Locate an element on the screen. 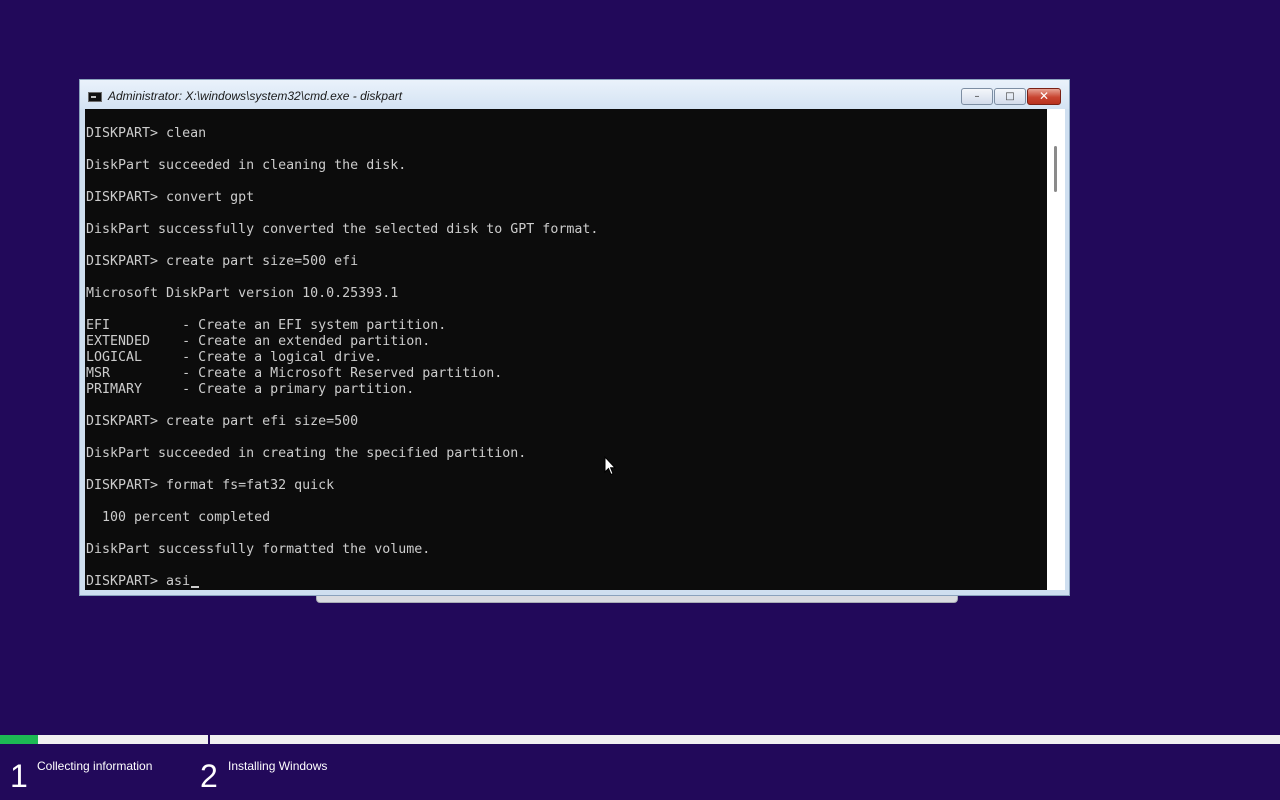 Image resolution: width=1280 pixels, height=800 pixels. console-line: DISKPART> create part size=500 efi is located at coordinates (222, 261).